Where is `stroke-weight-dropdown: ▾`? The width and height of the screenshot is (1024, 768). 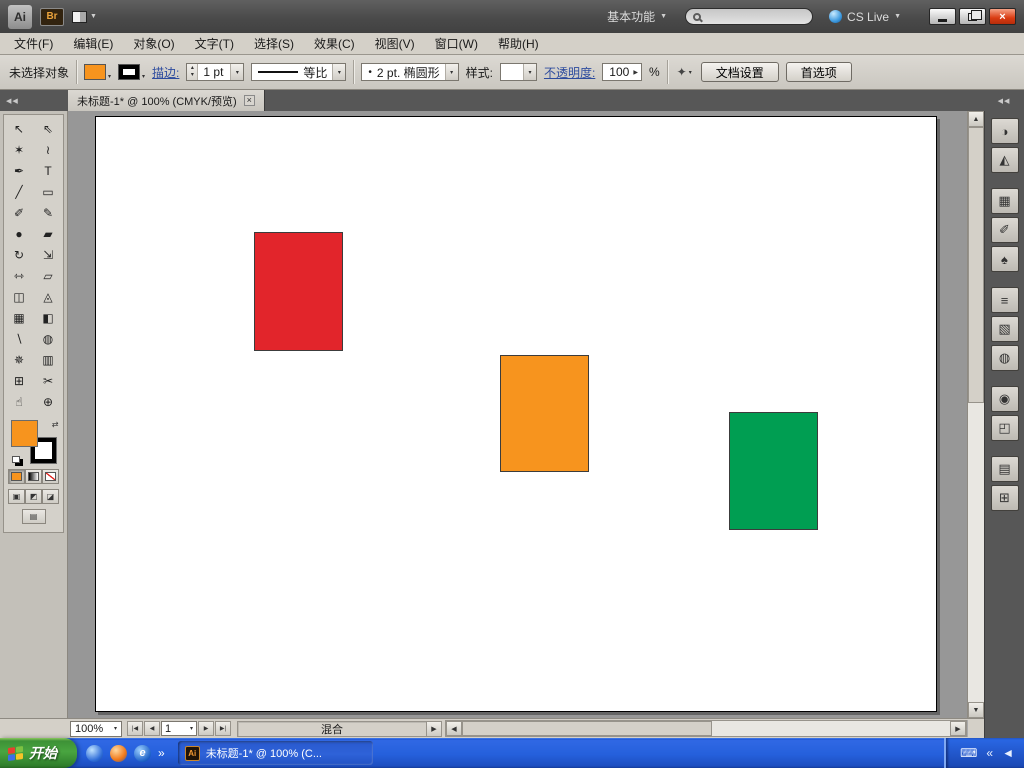 stroke-weight-dropdown: ▾ is located at coordinates (237, 72).